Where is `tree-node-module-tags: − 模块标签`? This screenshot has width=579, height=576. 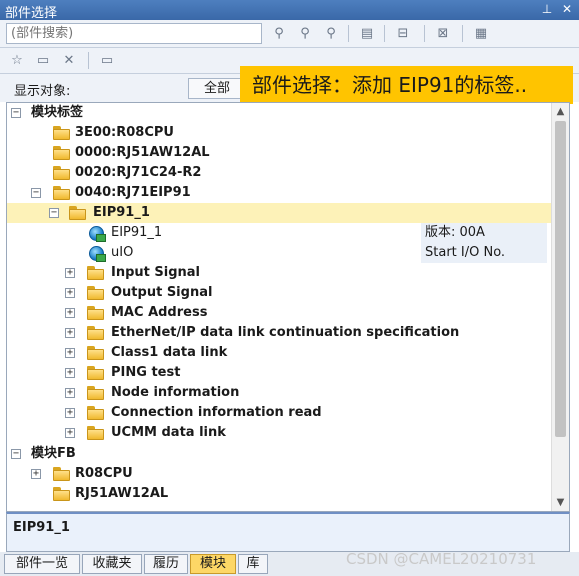 tree-node-module-tags: − 模块标签 is located at coordinates (279, 113).